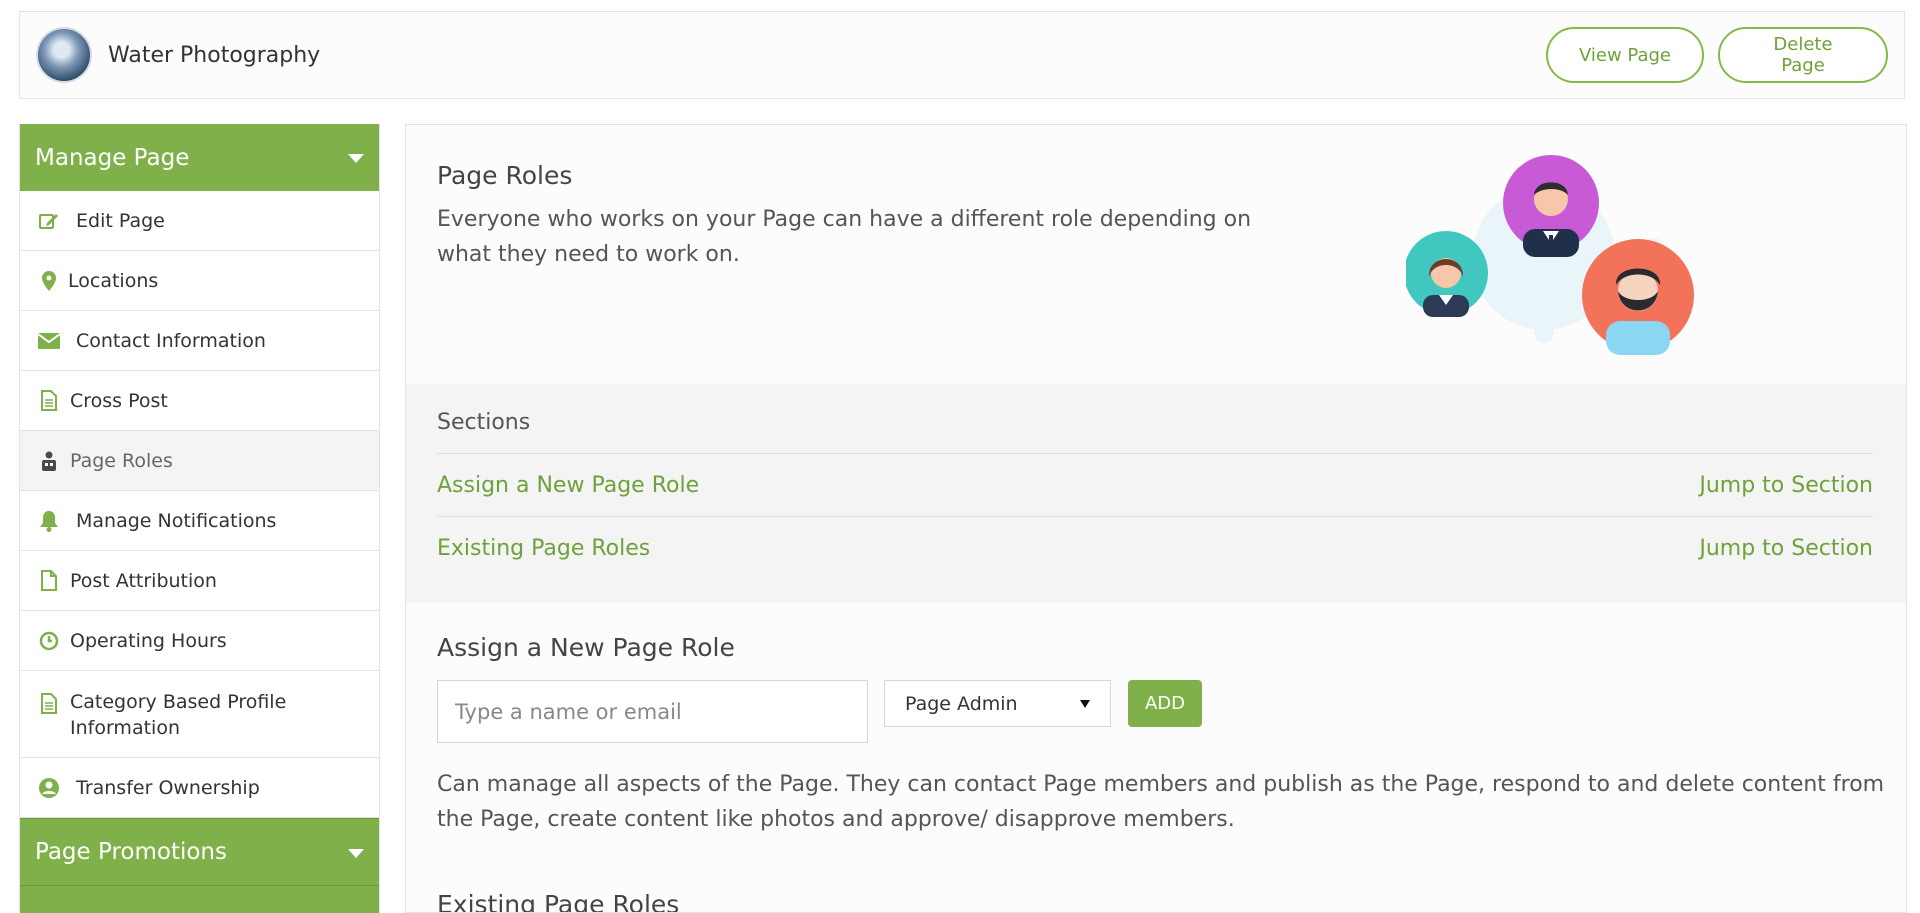  I want to click on delete-page-button: Delete Page, so click(1803, 55).